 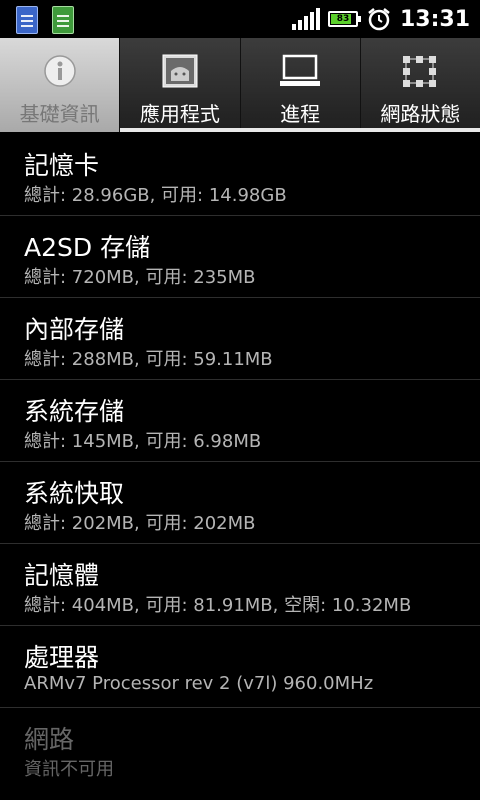 I want to click on item-detail: ARMv7 Processor rev 2 (v7l) 960.0MHz, so click(x=199, y=683).